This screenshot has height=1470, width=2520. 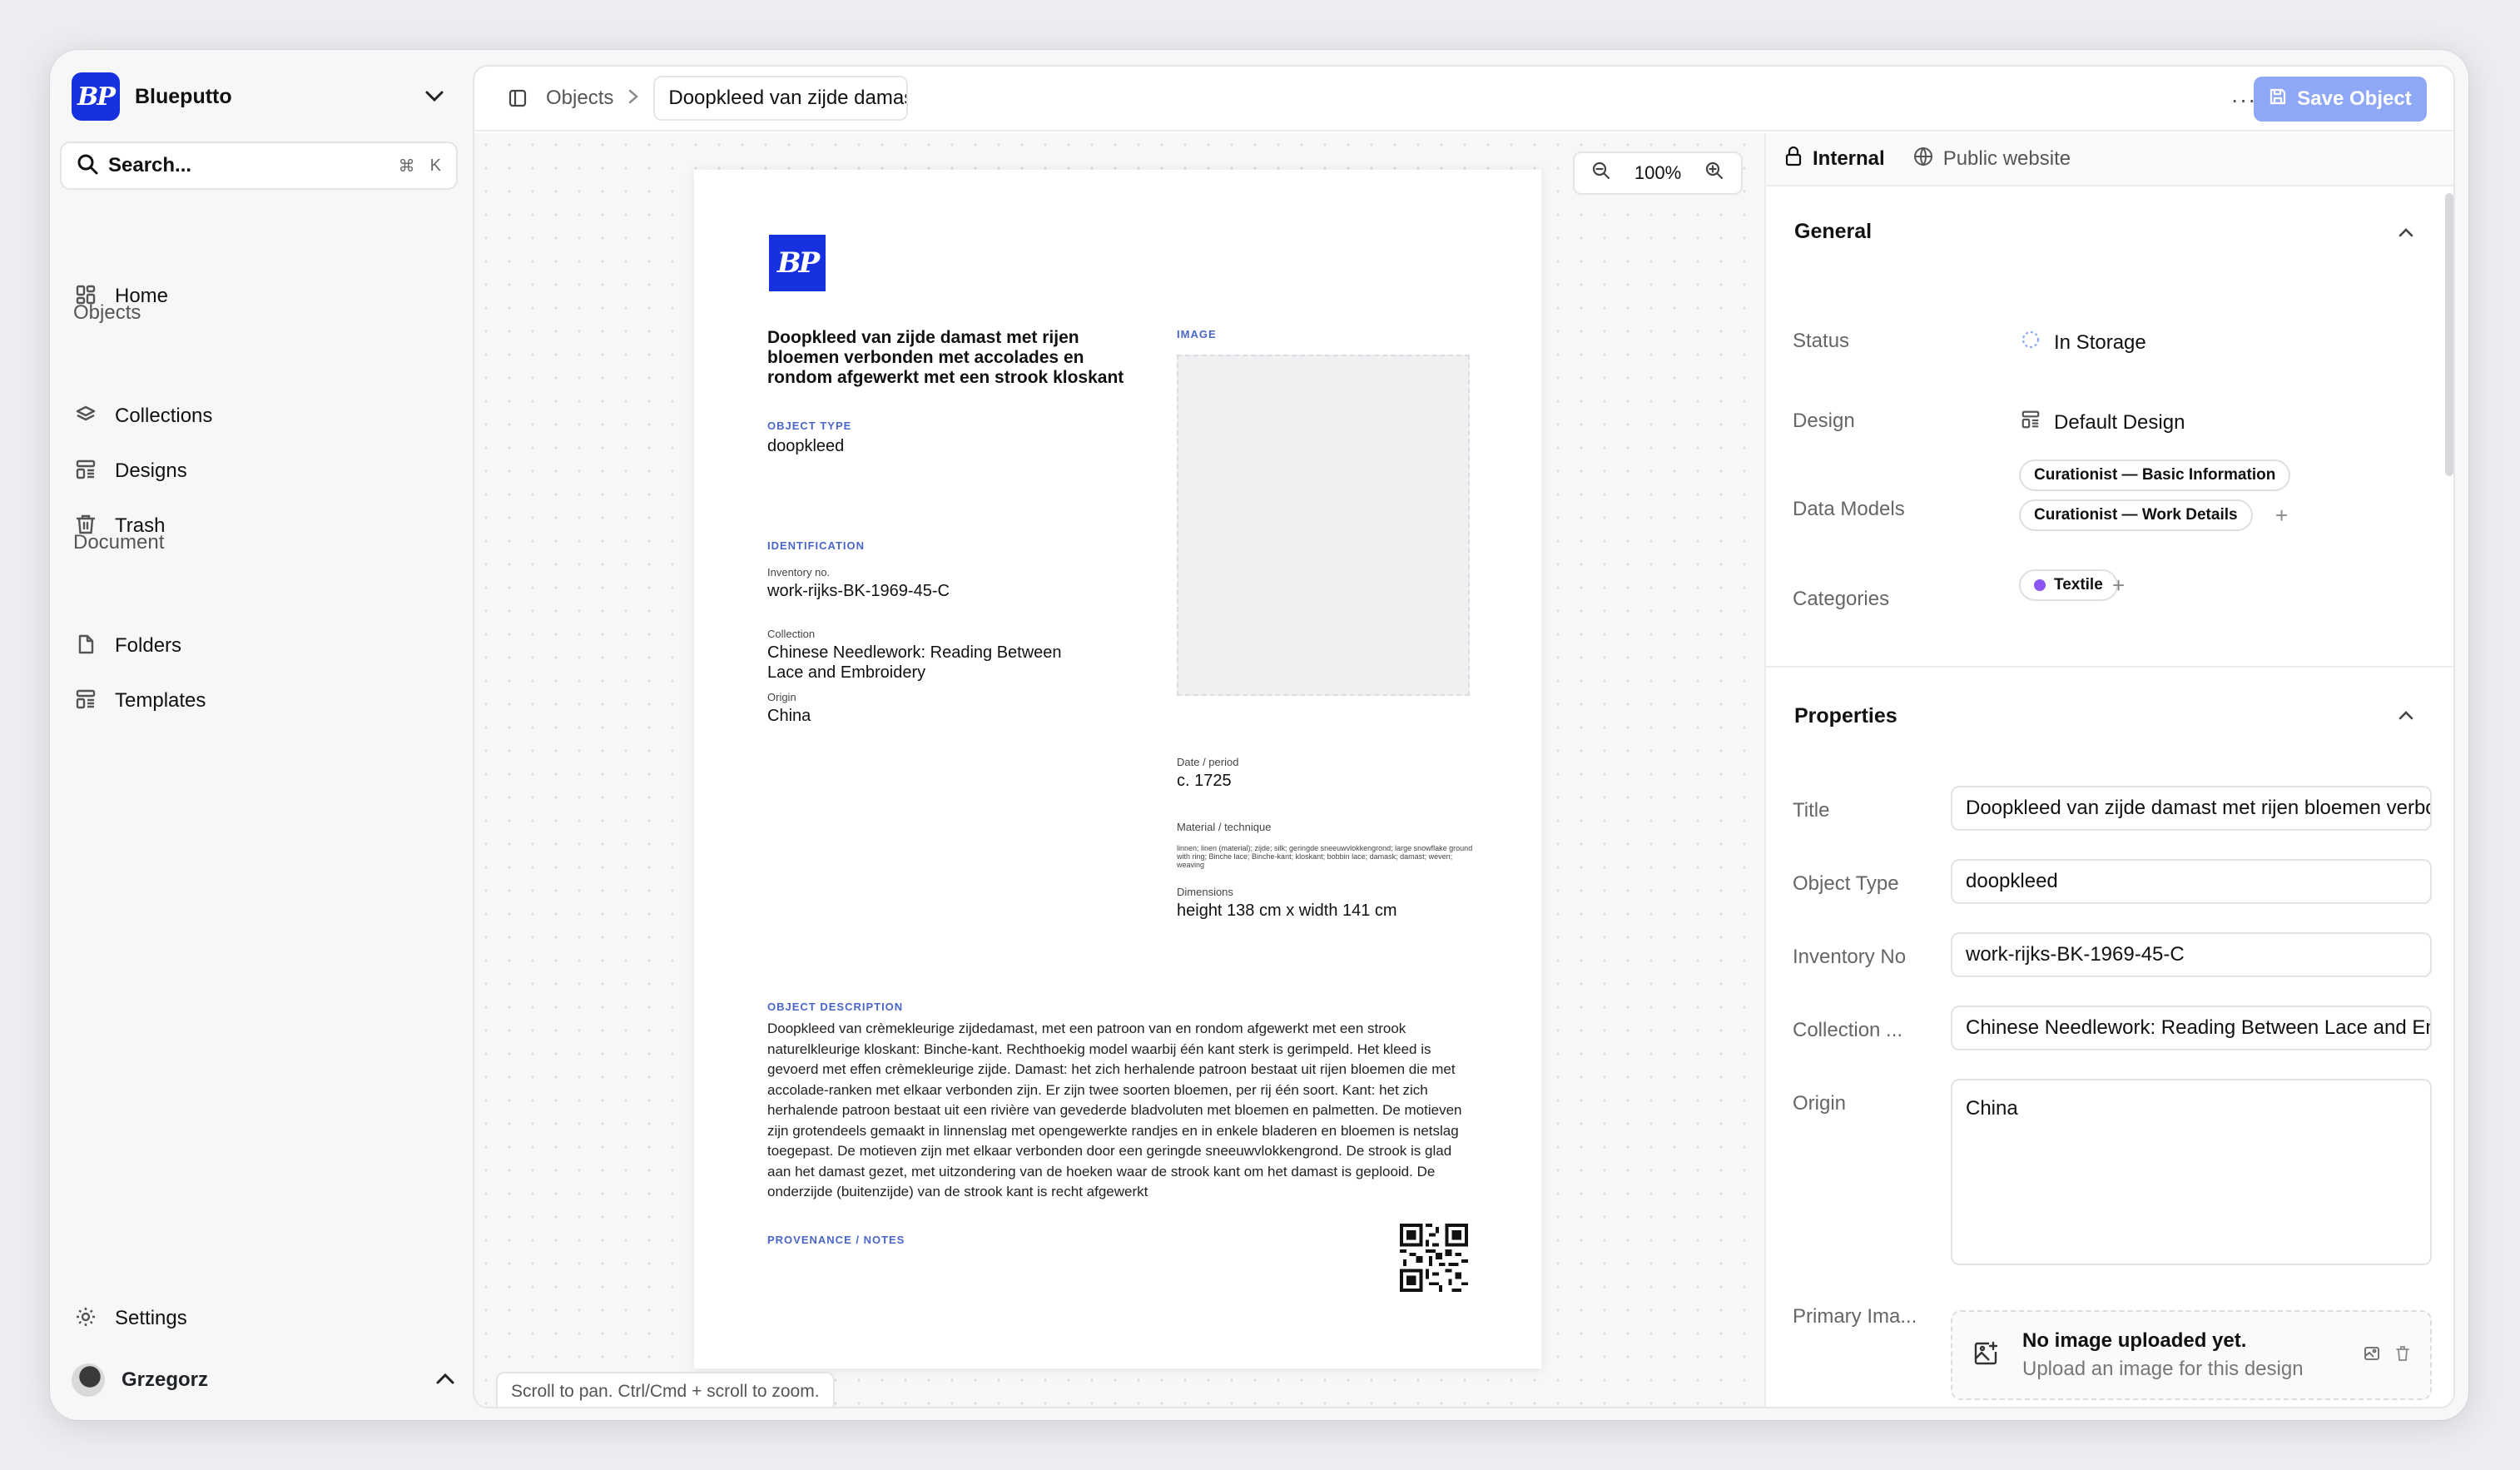 What do you see at coordinates (2281, 516) in the screenshot?
I see `add-data-model-button: +` at bounding box center [2281, 516].